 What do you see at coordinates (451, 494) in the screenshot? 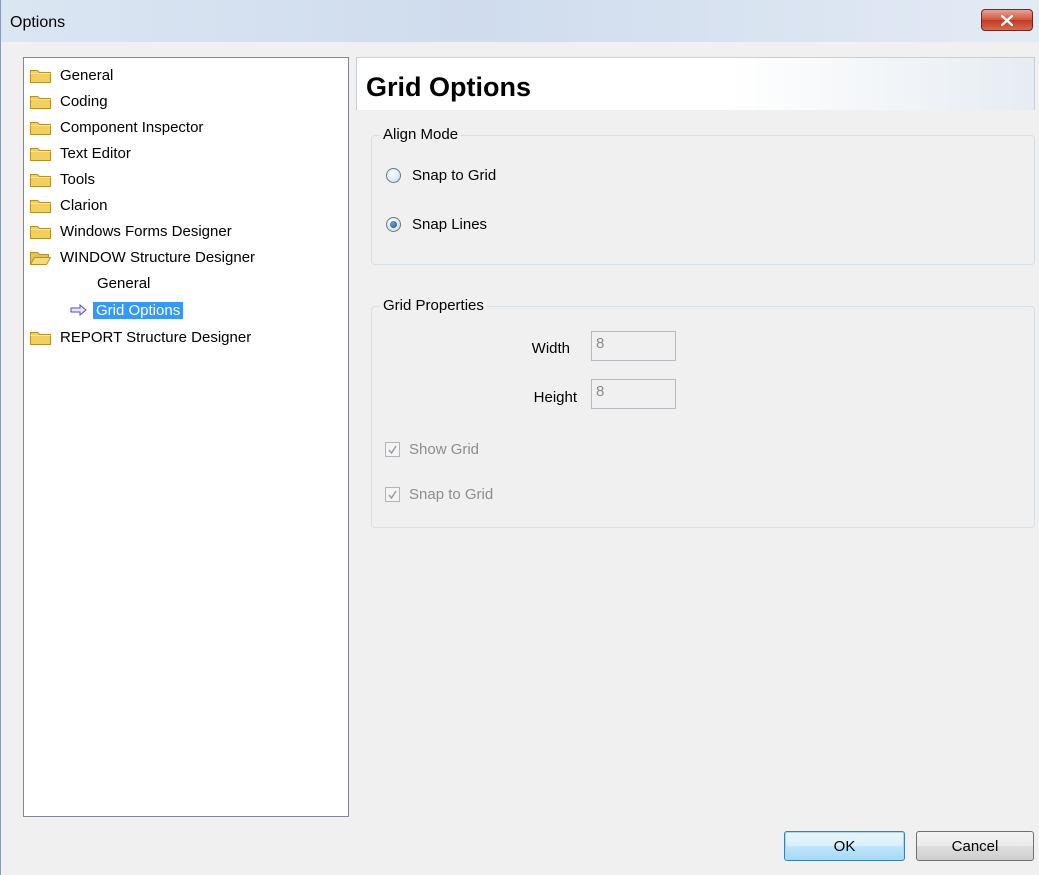
I see `checkbox-label: Snap to Grid` at bounding box center [451, 494].